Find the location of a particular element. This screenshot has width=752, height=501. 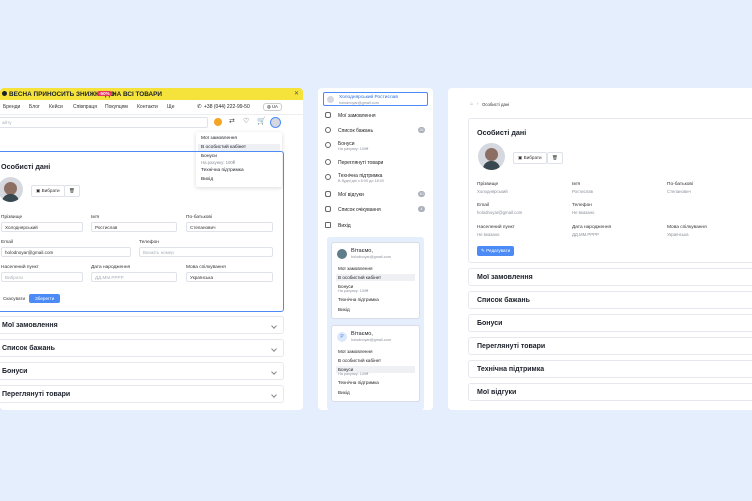

lang-switch: ◍ UA is located at coordinates (272, 107).